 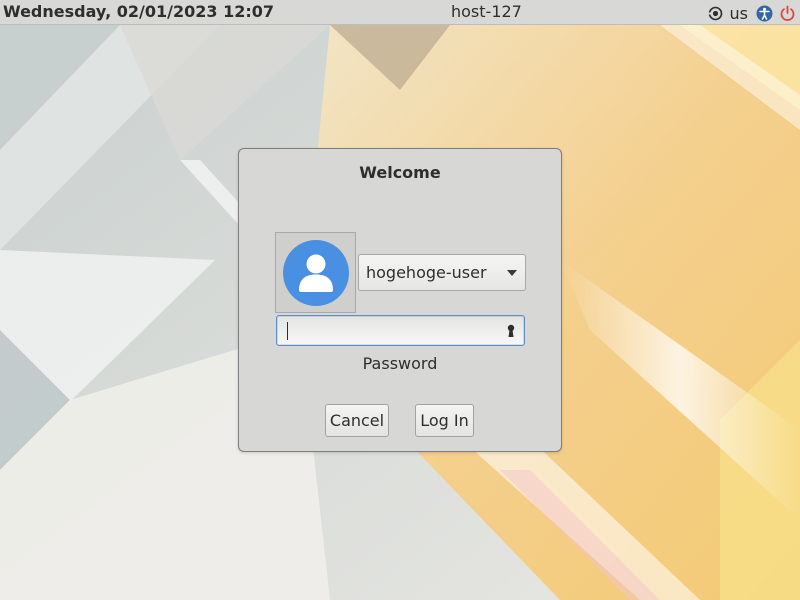 What do you see at coordinates (764, 13) in the screenshot?
I see `accessibility-icon` at bounding box center [764, 13].